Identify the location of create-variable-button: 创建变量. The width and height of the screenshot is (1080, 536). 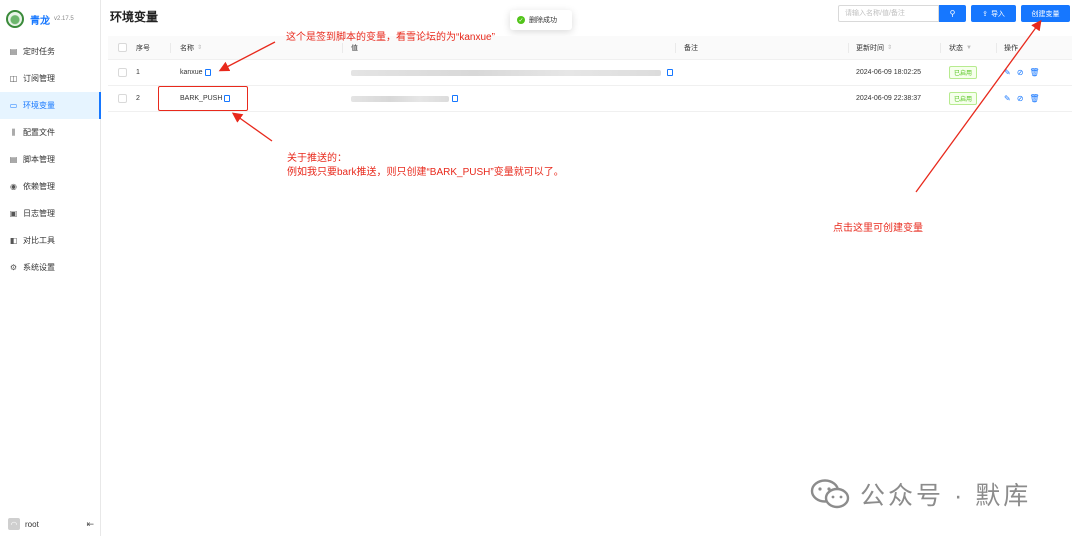
(1045, 13).